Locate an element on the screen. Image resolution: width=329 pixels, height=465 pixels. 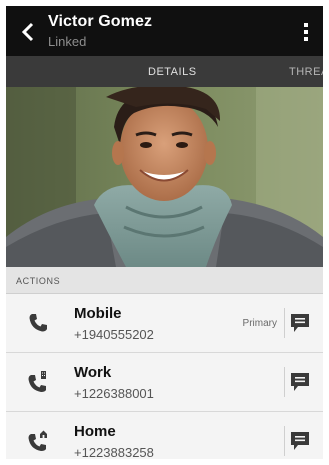
contact-name: Victor Gomez is located at coordinates (100, 21).